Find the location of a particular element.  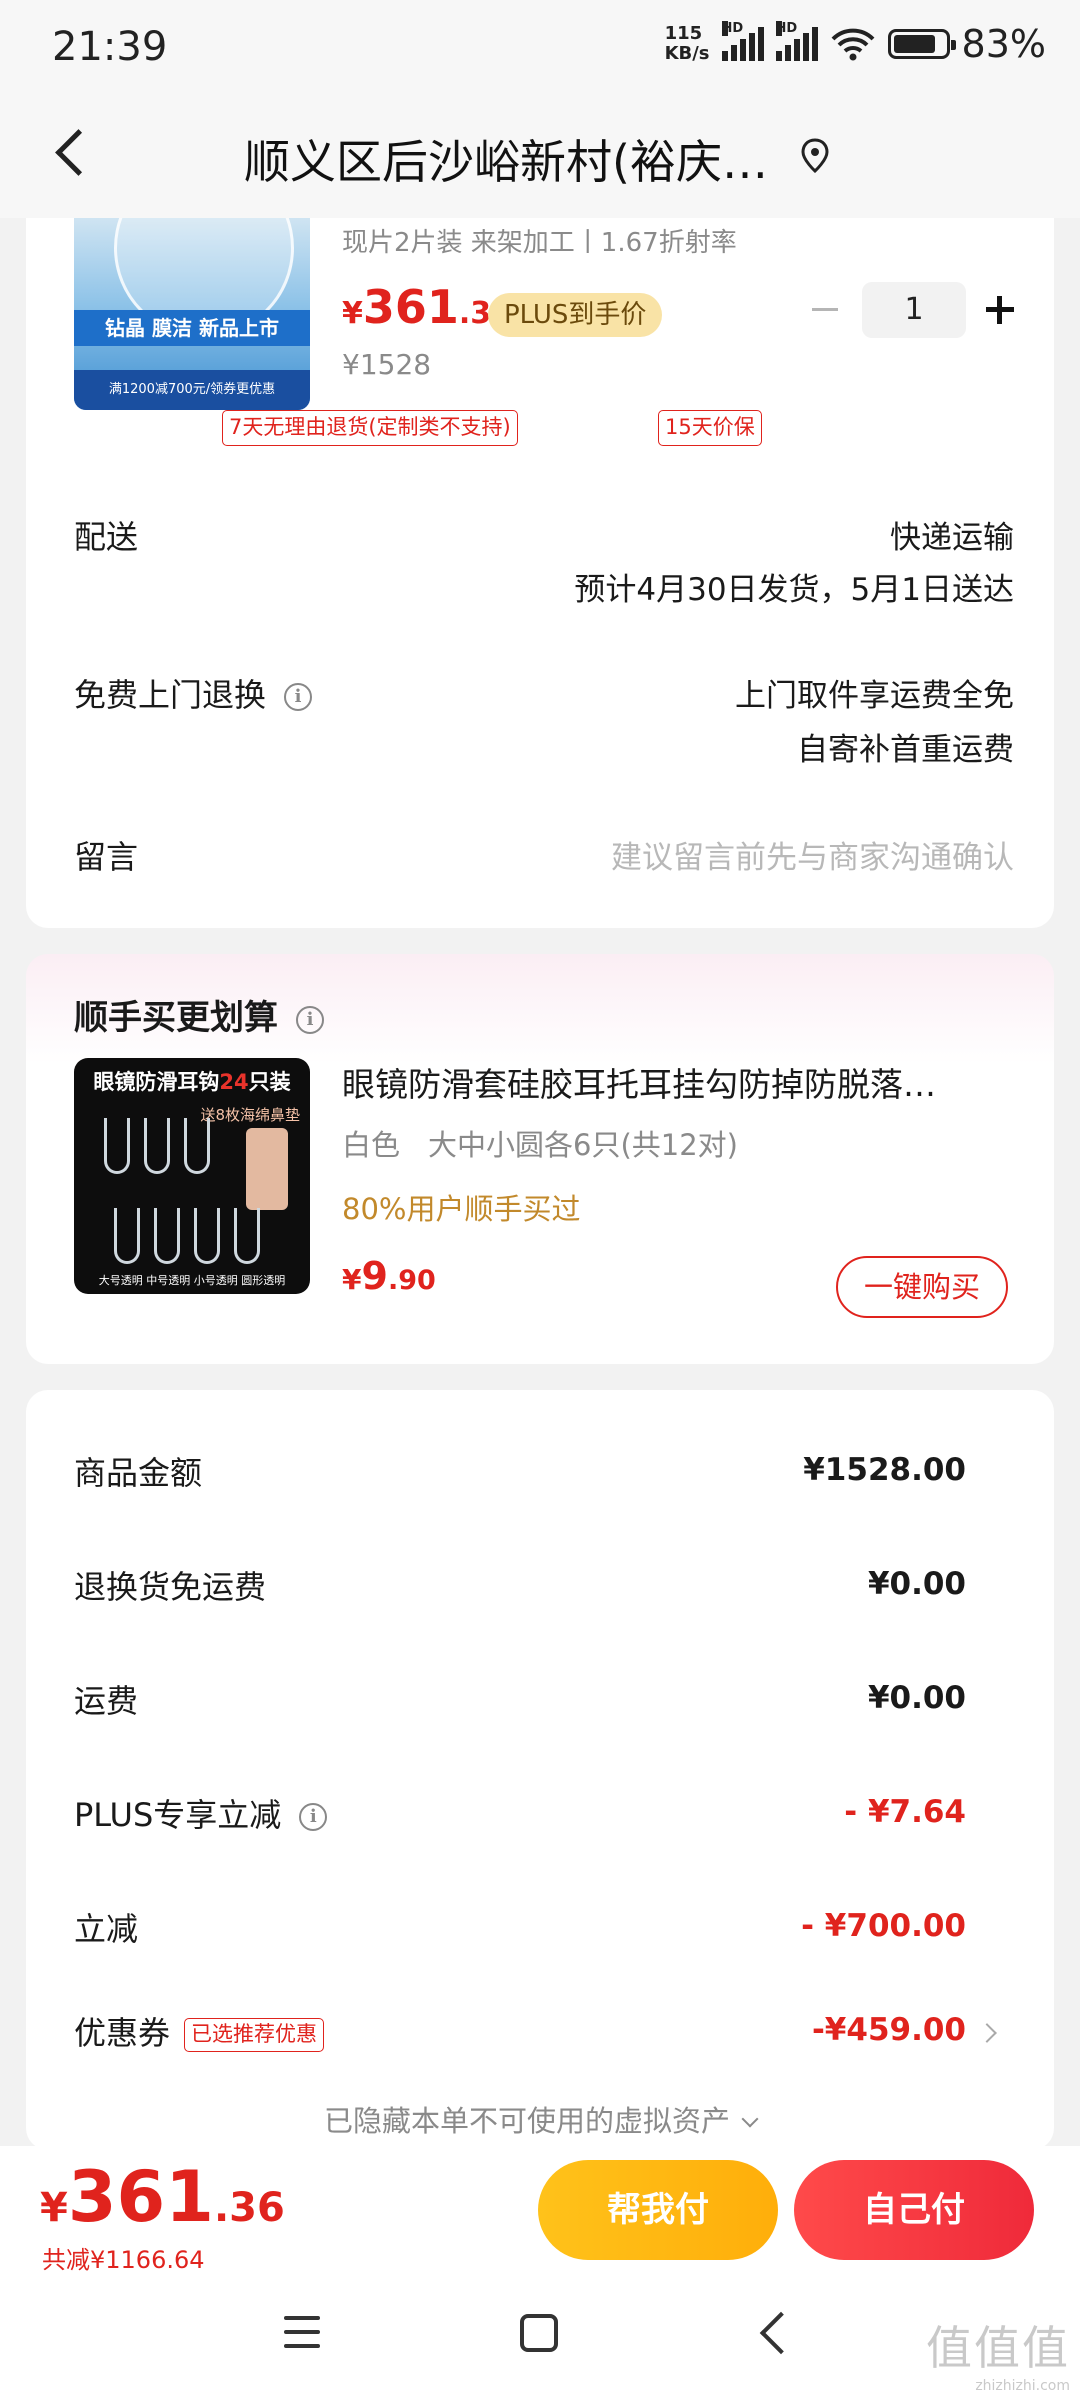

increase-button is located at coordinates (1000, 310).